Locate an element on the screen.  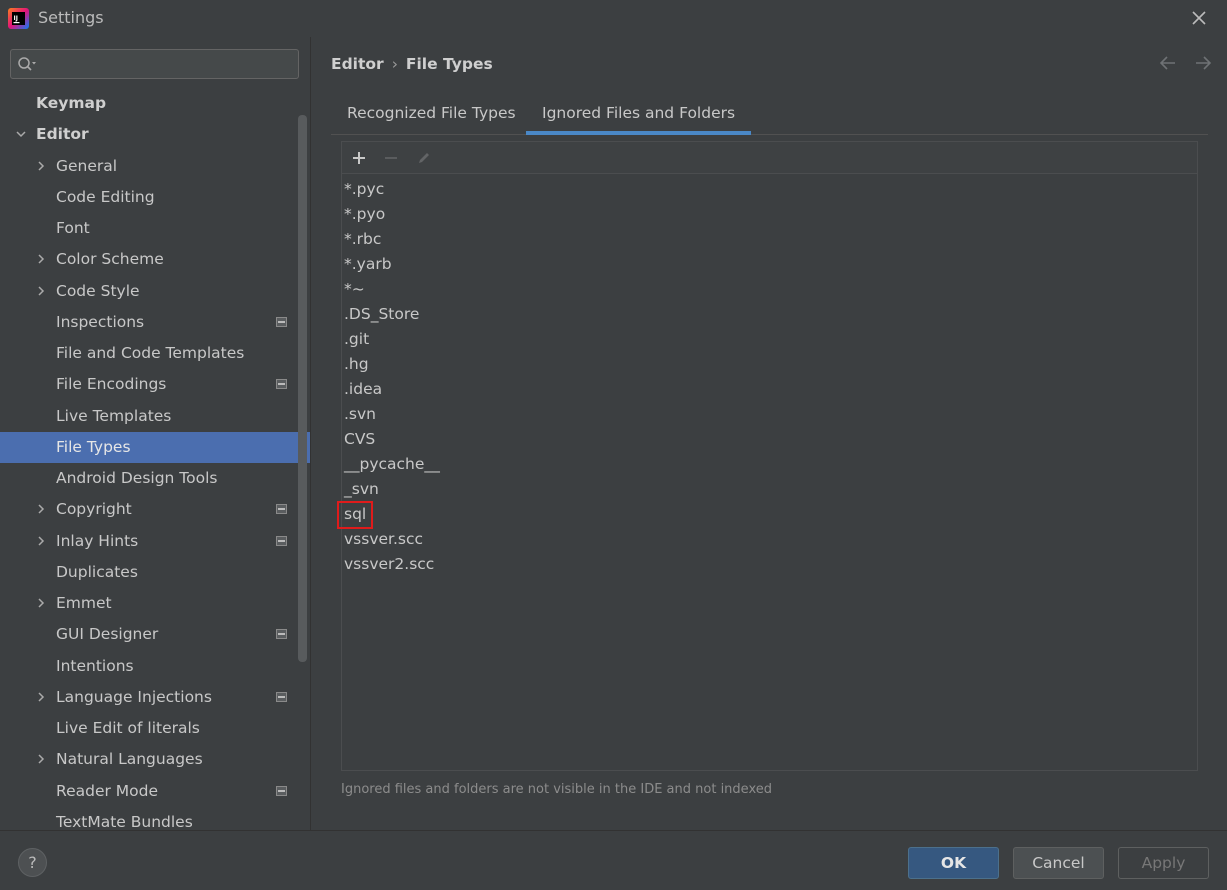
search-icon is located at coordinates (27, 64).